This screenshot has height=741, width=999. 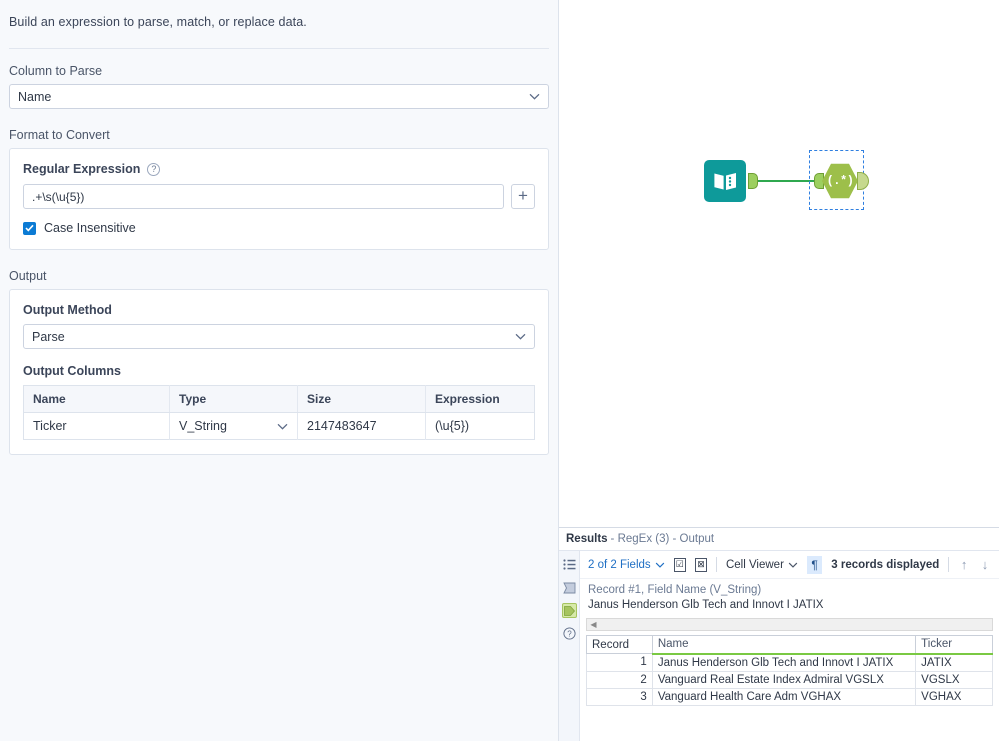 I want to click on grid-header-ticker: Ticker, so click(x=954, y=645).